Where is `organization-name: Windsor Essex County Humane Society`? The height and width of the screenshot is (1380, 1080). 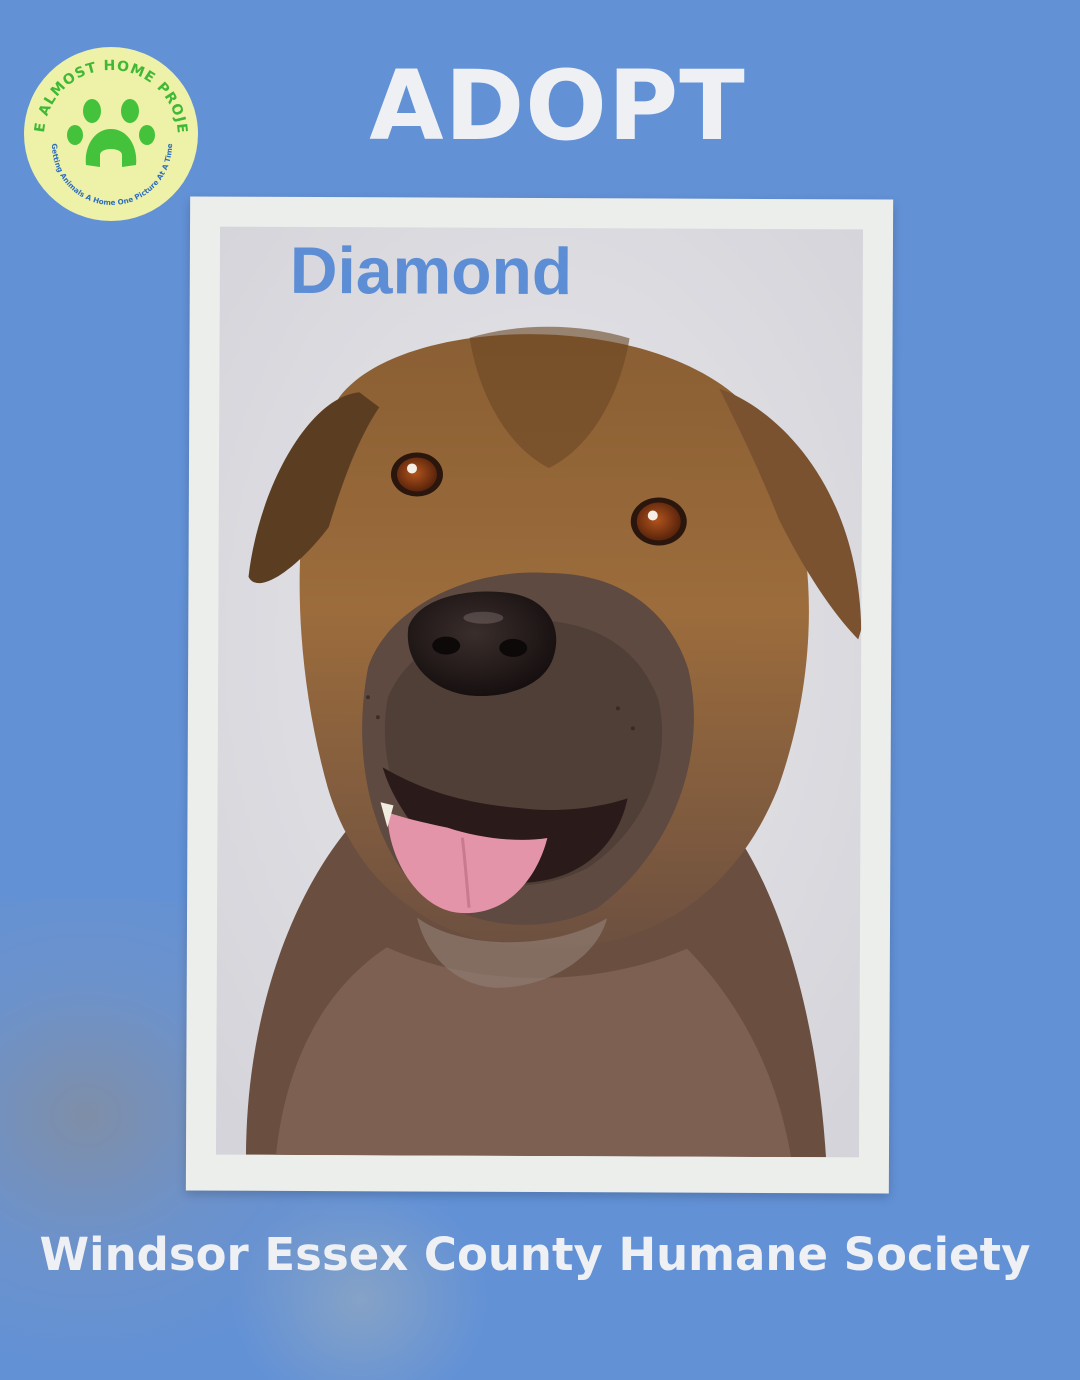 organization-name: Windsor Essex County Humane Society is located at coordinates (535, 1254).